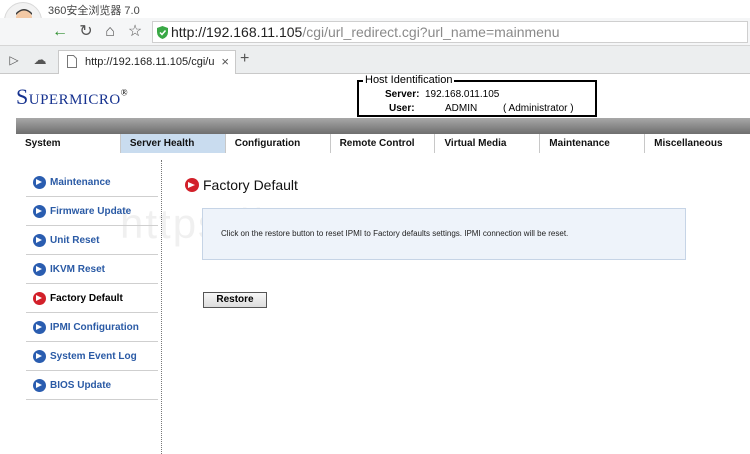 The image size is (750, 454). What do you see at coordinates (235, 300) in the screenshot?
I see `restore-button: Restore` at bounding box center [235, 300].